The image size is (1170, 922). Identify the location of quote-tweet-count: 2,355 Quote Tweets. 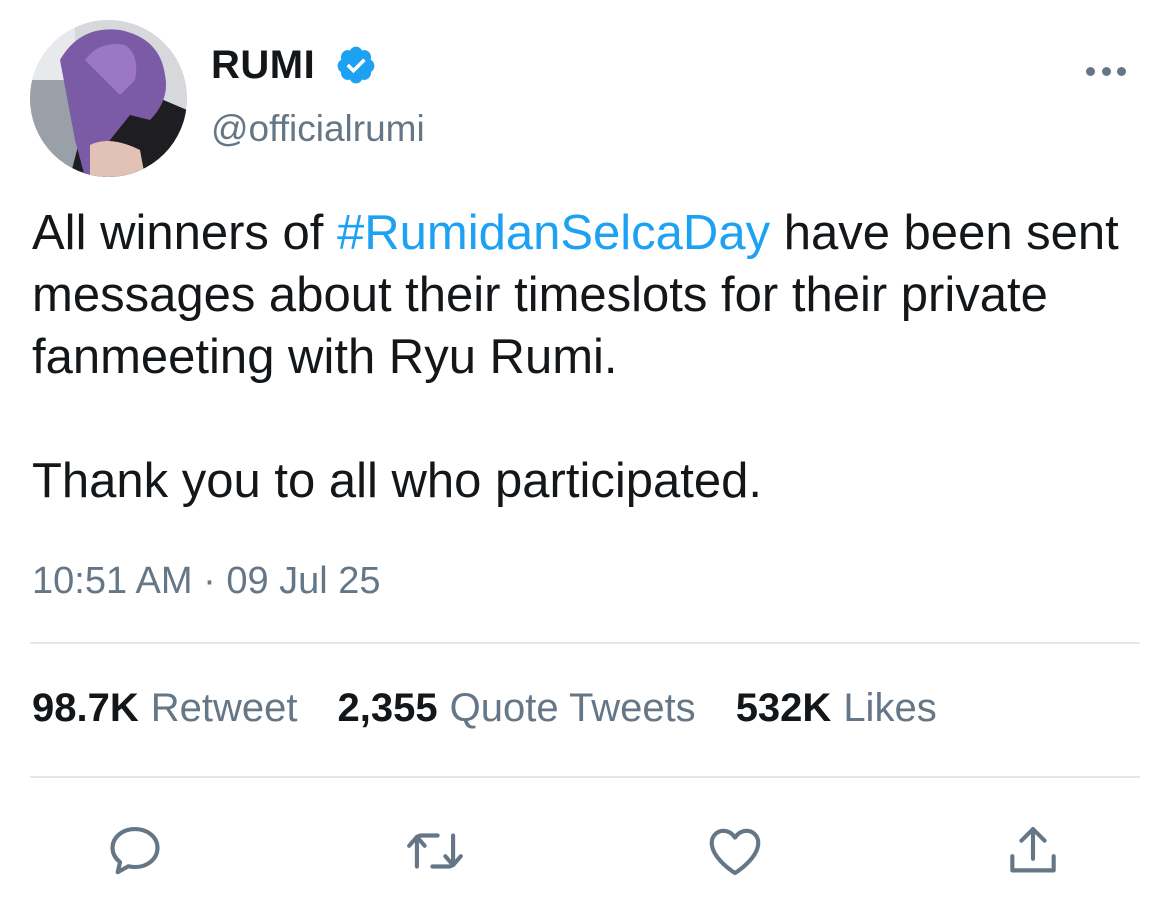
(517, 708).